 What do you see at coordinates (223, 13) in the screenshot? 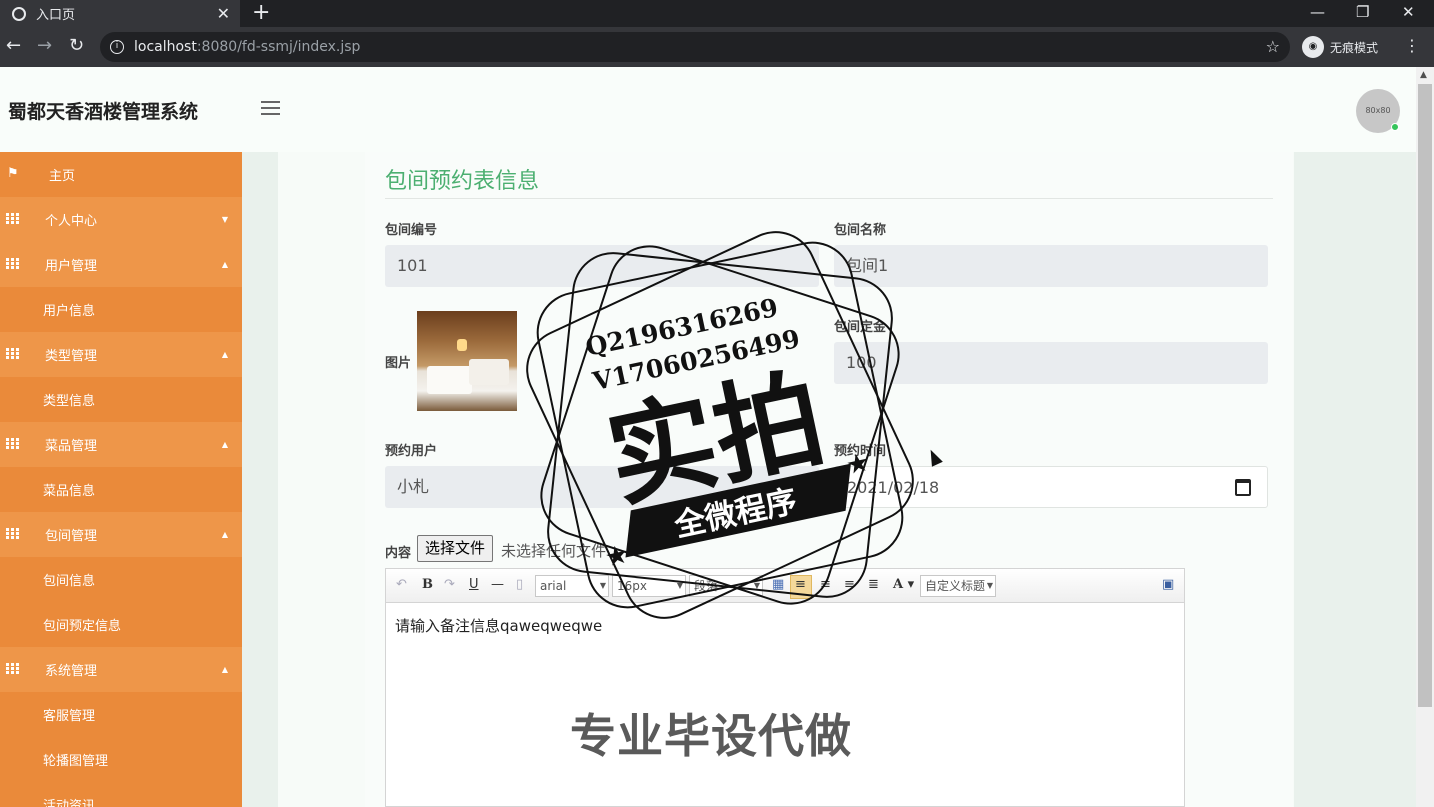
I see `tab-close-icon: ✕` at bounding box center [223, 13].